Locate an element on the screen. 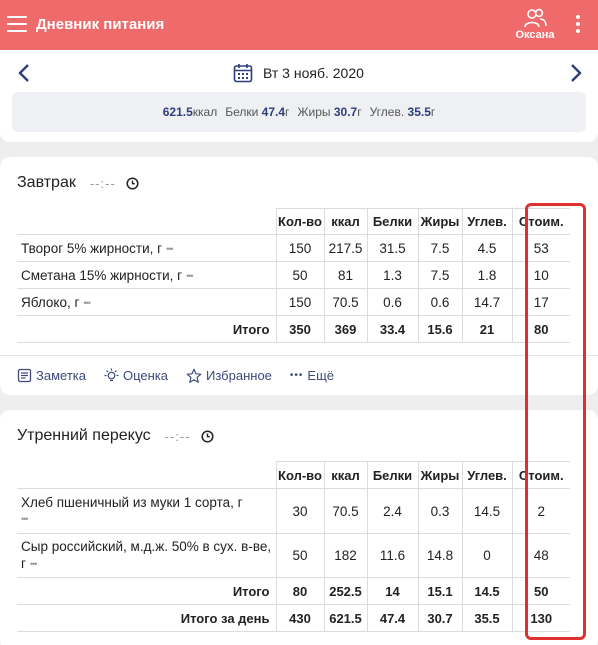 The height and width of the screenshot is (645, 598). cell-kcal: 252.5 is located at coordinates (345, 591).